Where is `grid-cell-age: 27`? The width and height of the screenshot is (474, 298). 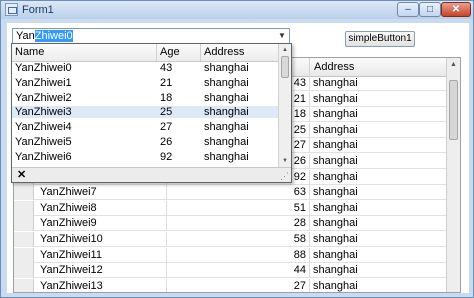
grid-cell-age: 27 is located at coordinates (286, 285).